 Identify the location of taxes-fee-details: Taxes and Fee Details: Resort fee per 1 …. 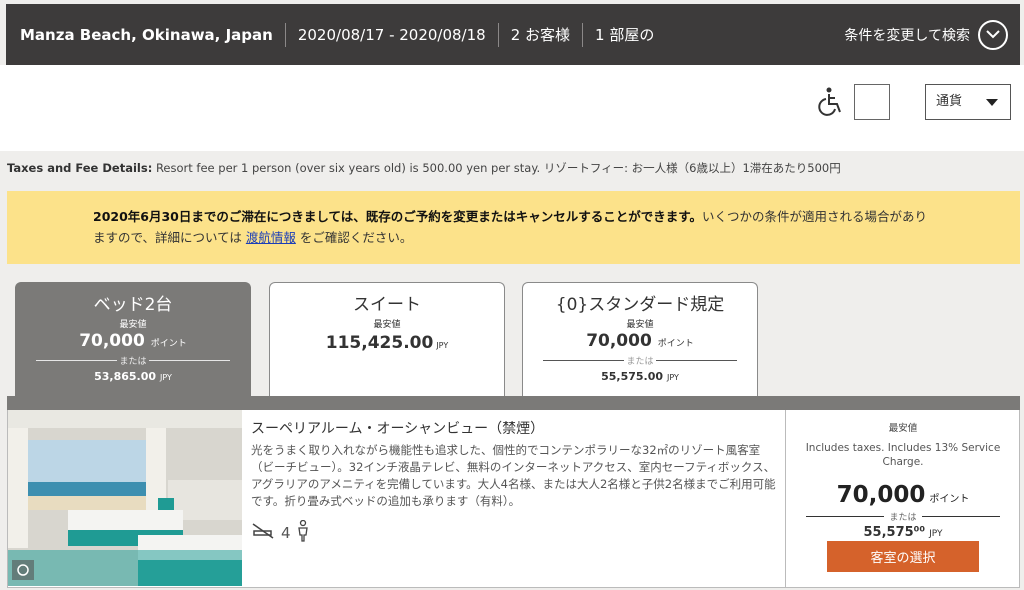
(424, 168).